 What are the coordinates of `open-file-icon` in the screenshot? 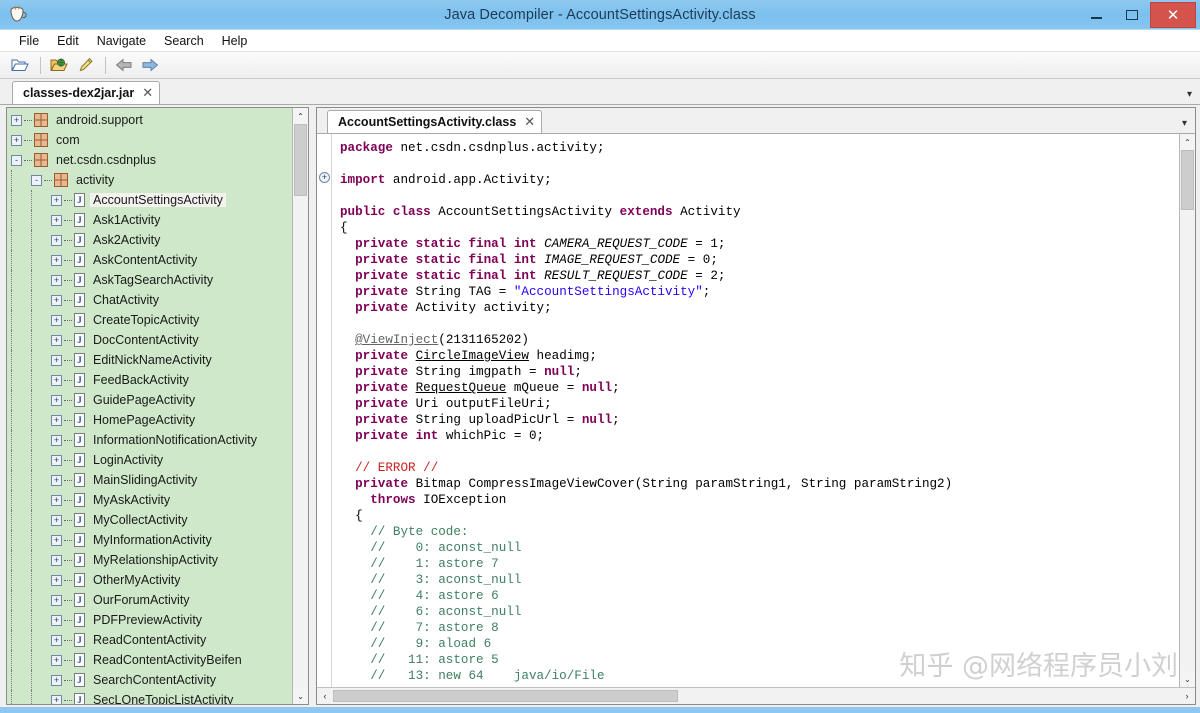 It's located at (20, 65).